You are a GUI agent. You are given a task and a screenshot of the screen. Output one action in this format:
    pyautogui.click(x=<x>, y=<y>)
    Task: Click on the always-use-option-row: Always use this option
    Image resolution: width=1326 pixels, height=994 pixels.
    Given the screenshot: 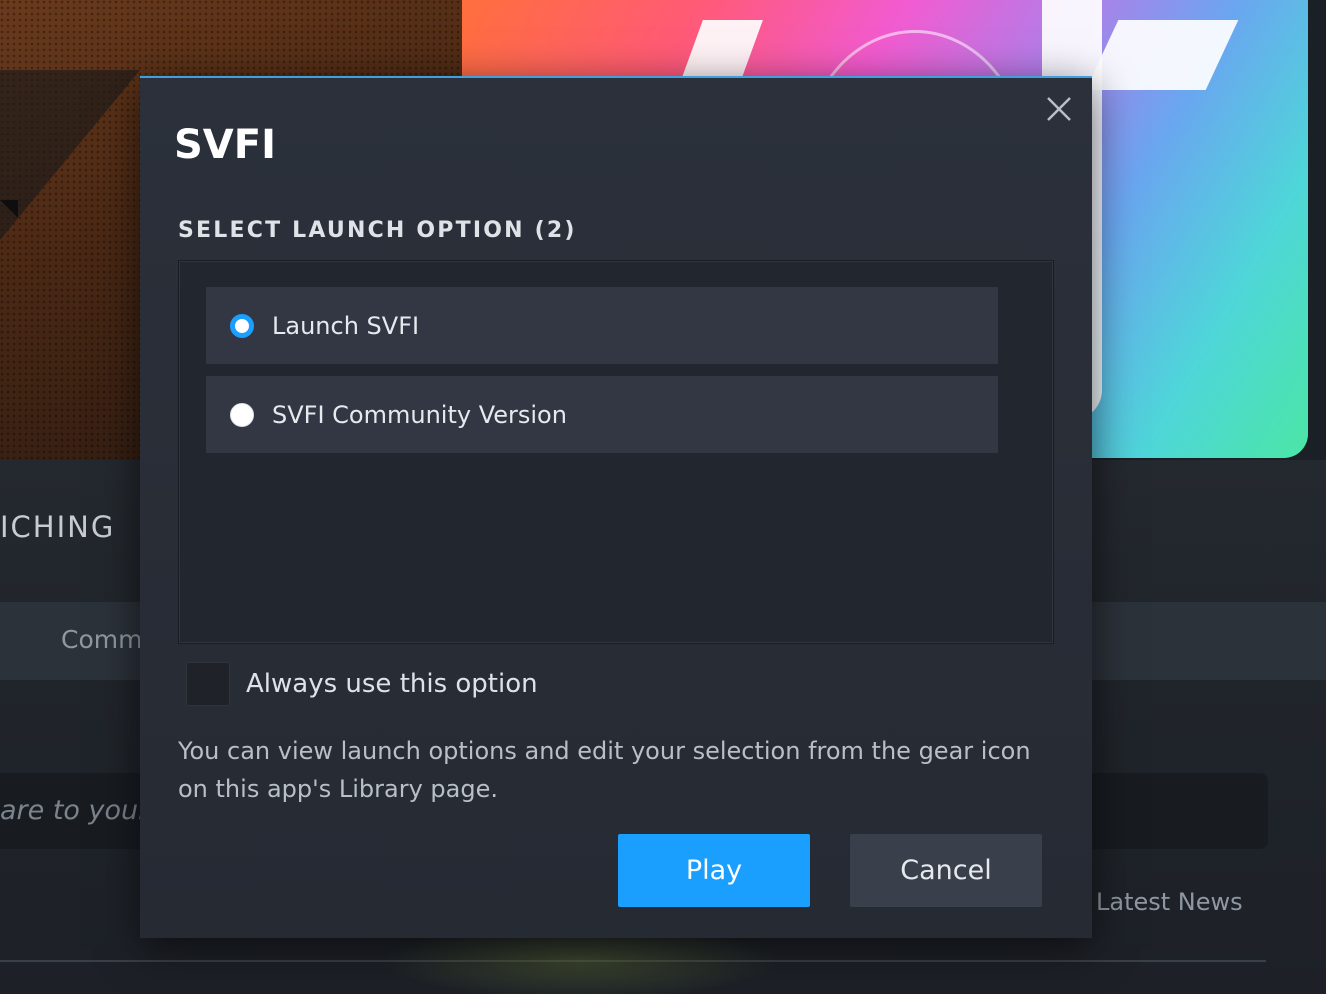 What is the action you would take?
    pyautogui.click(x=362, y=684)
    